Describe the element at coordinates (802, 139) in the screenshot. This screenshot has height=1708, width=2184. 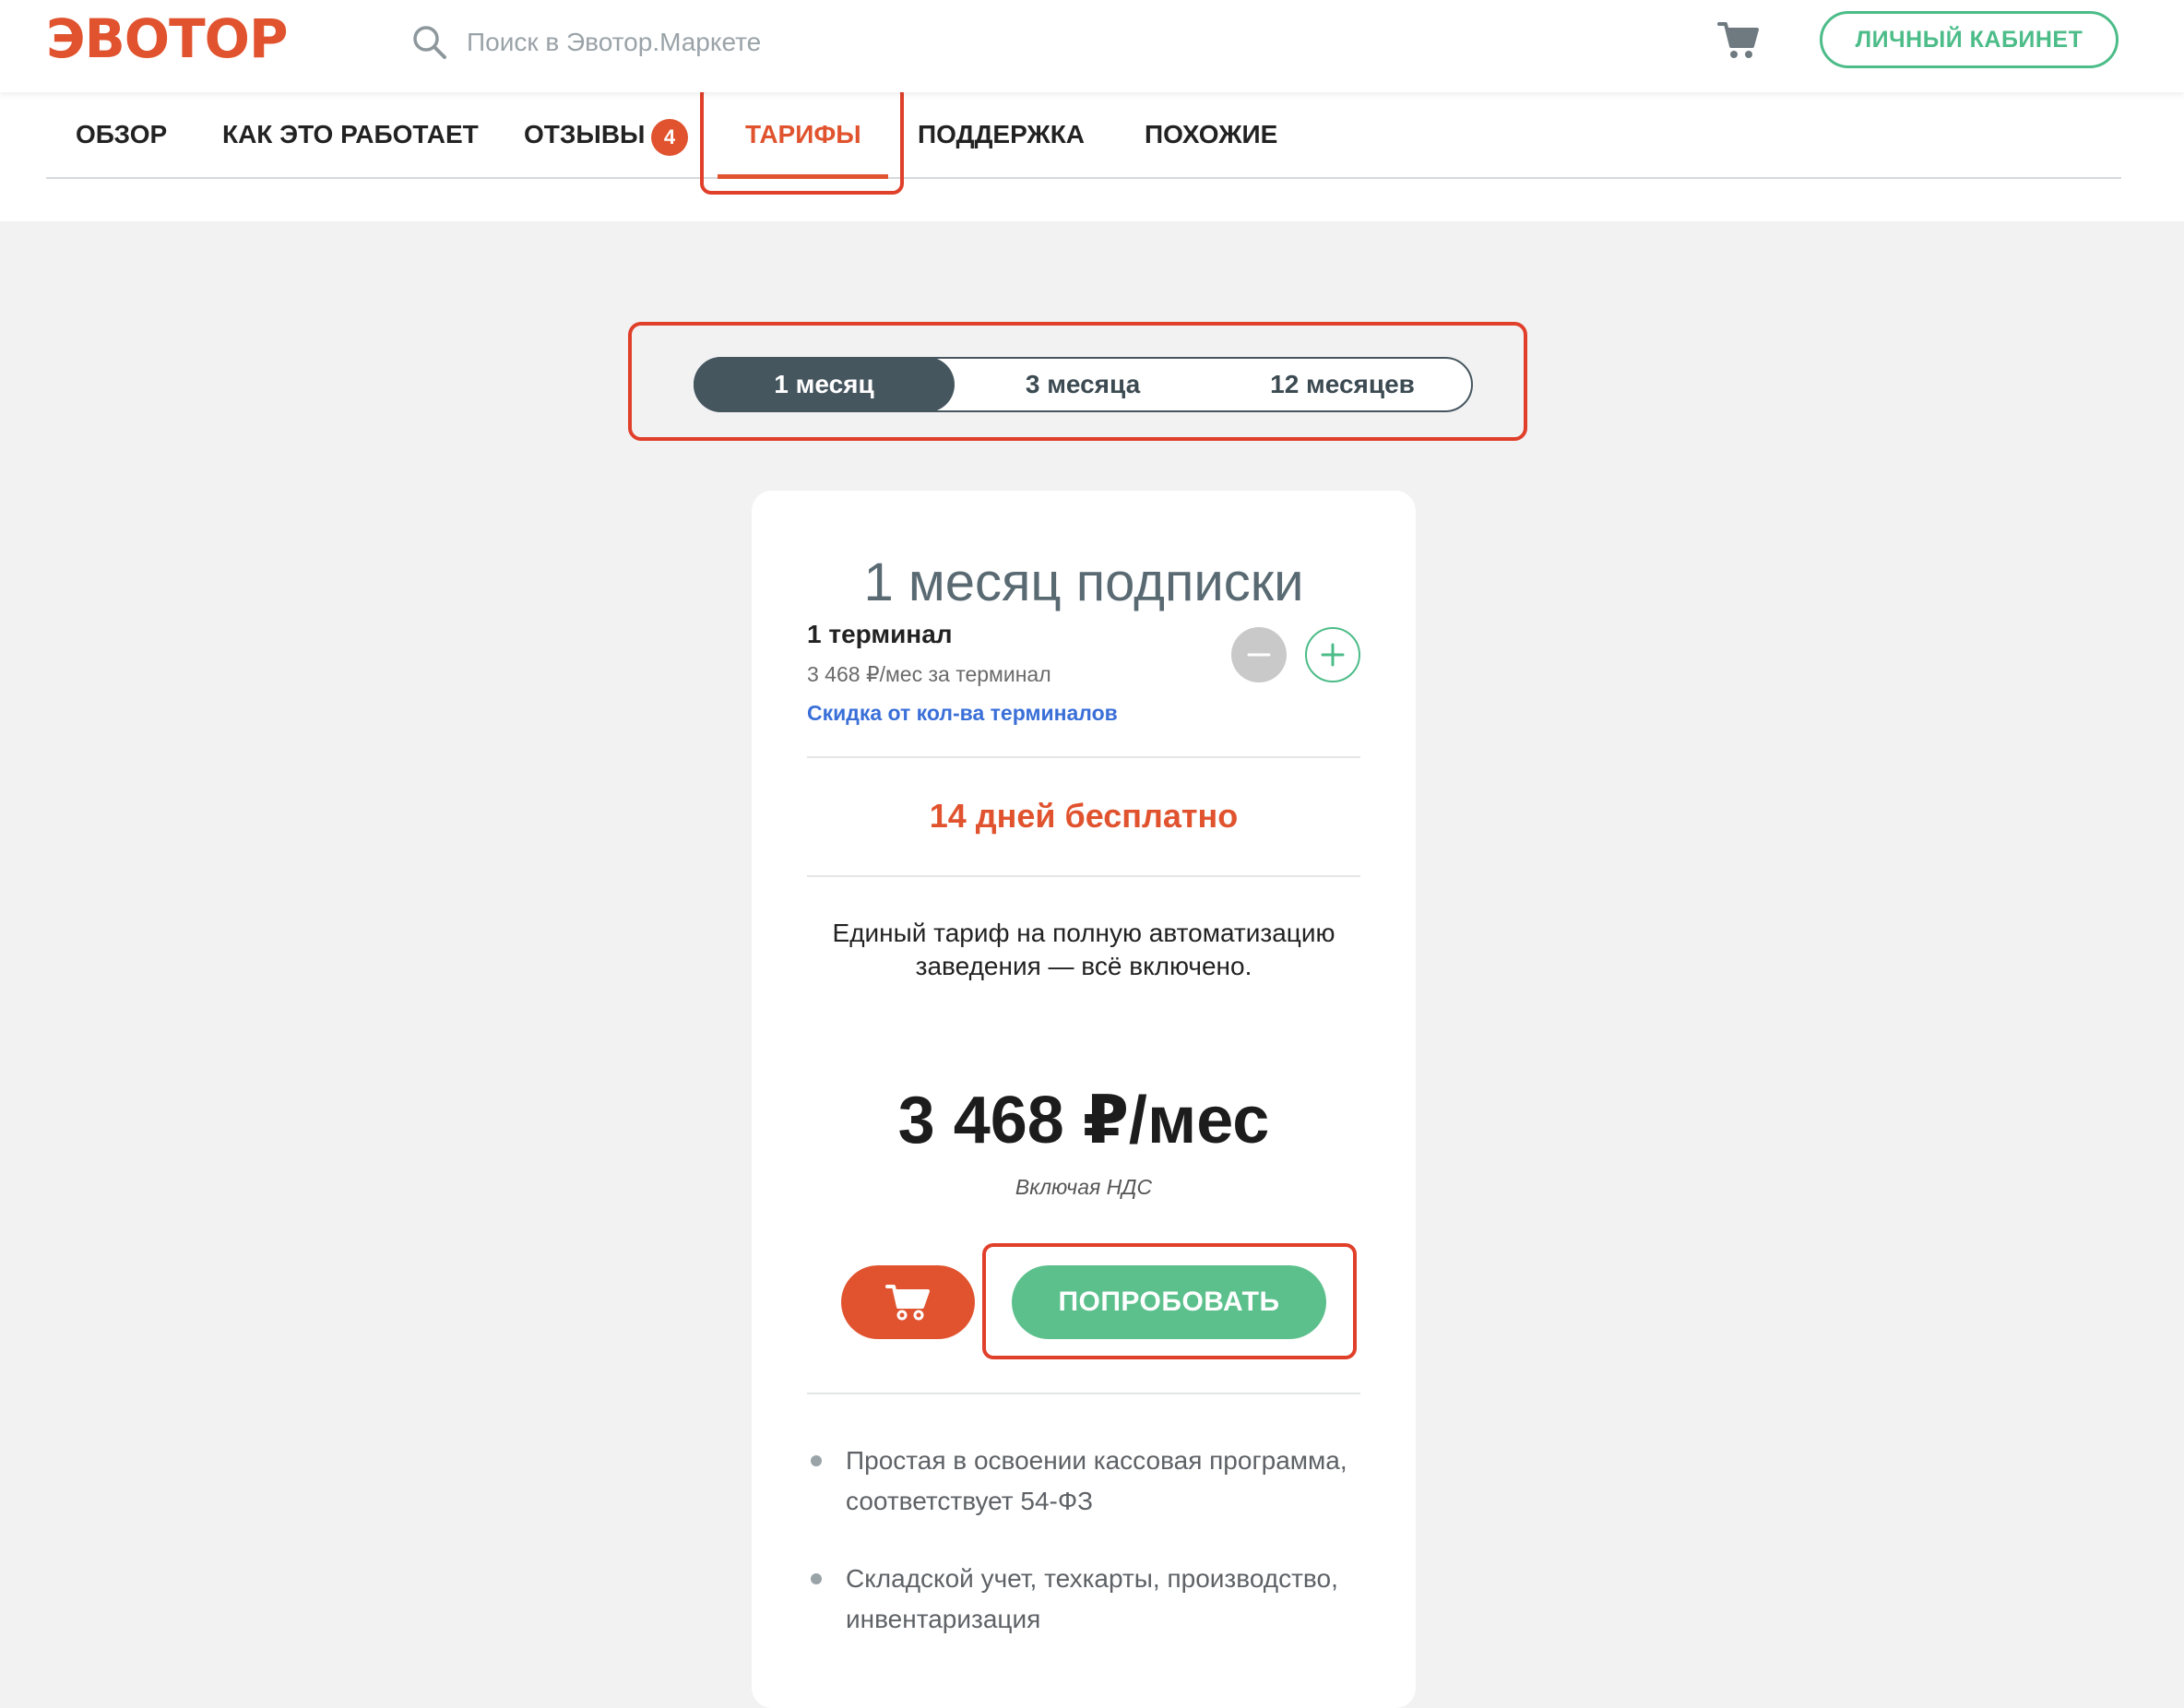
I see `highlight-box-tariffs-tab` at that location.